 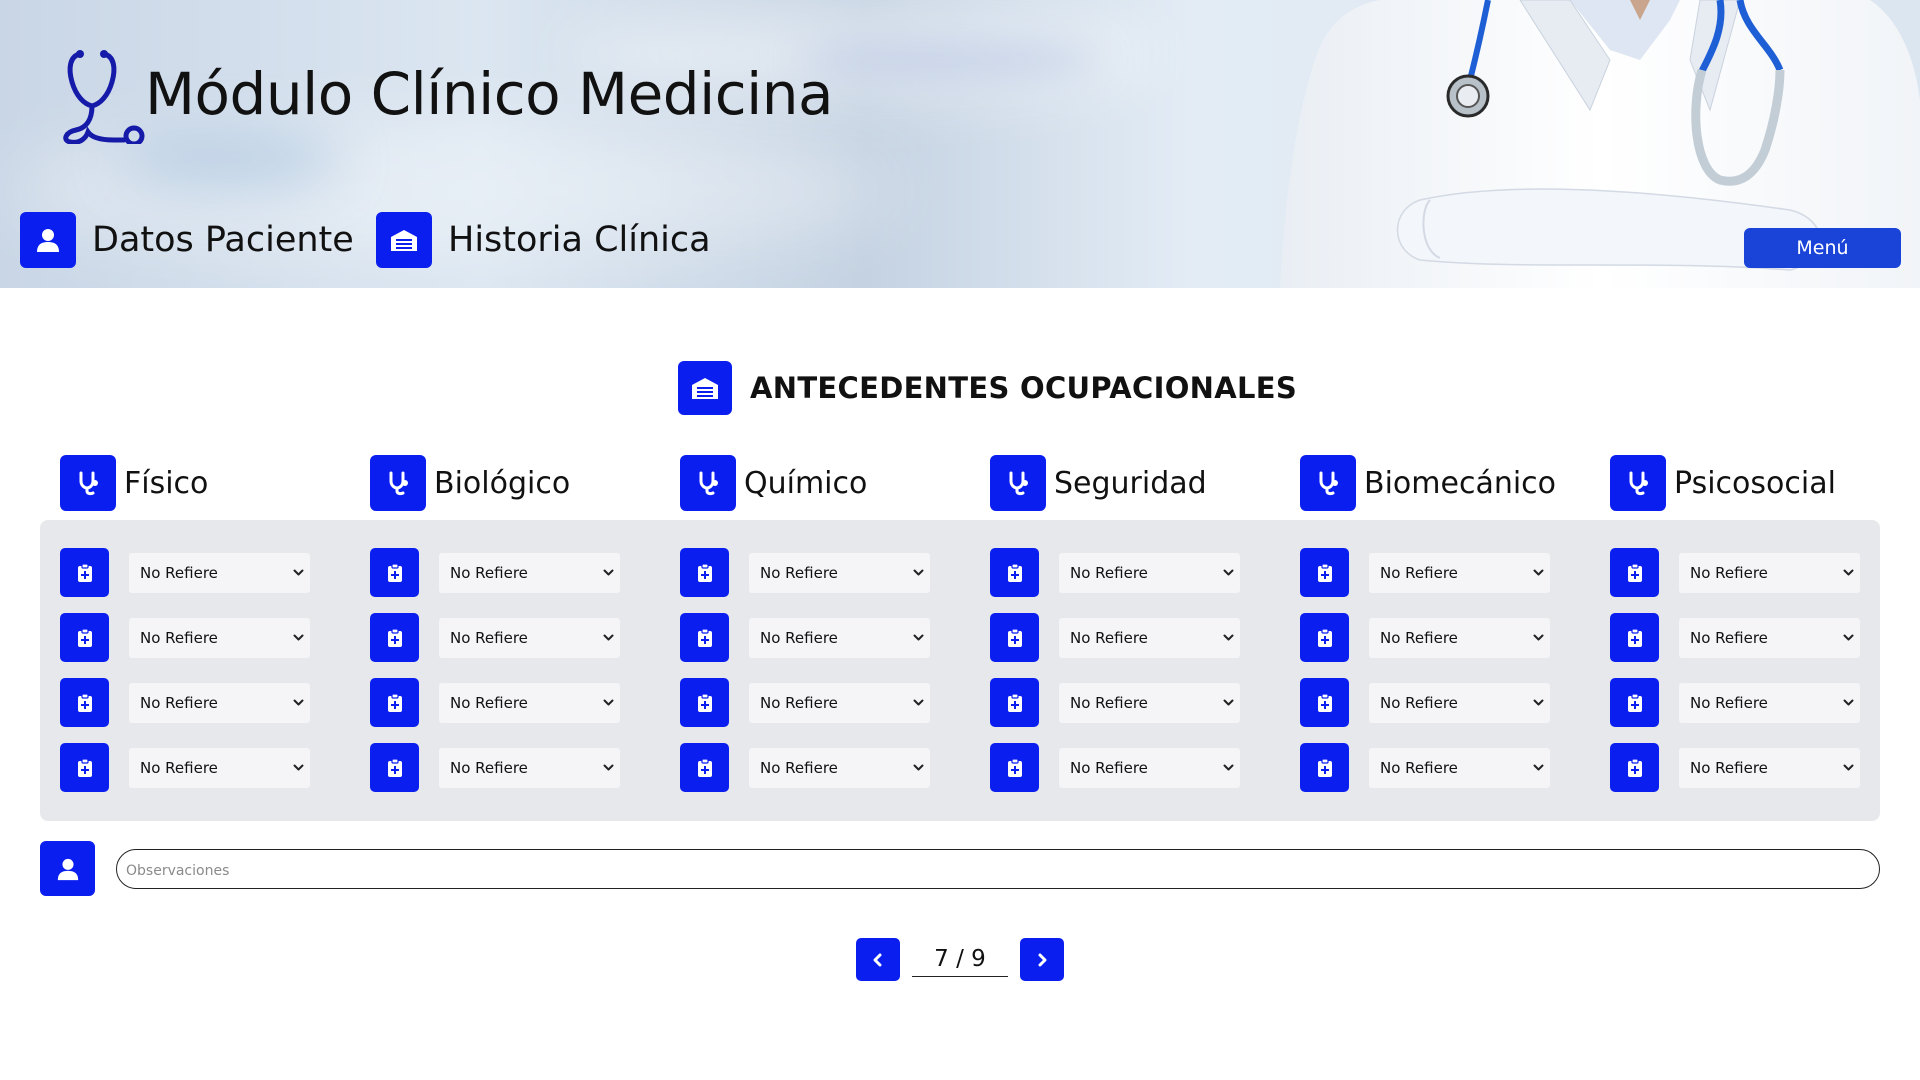 What do you see at coordinates (223, 240) in the screenshot?
I see `nav-patient-label: Datos Paciente` at bounding box center [223, 240].